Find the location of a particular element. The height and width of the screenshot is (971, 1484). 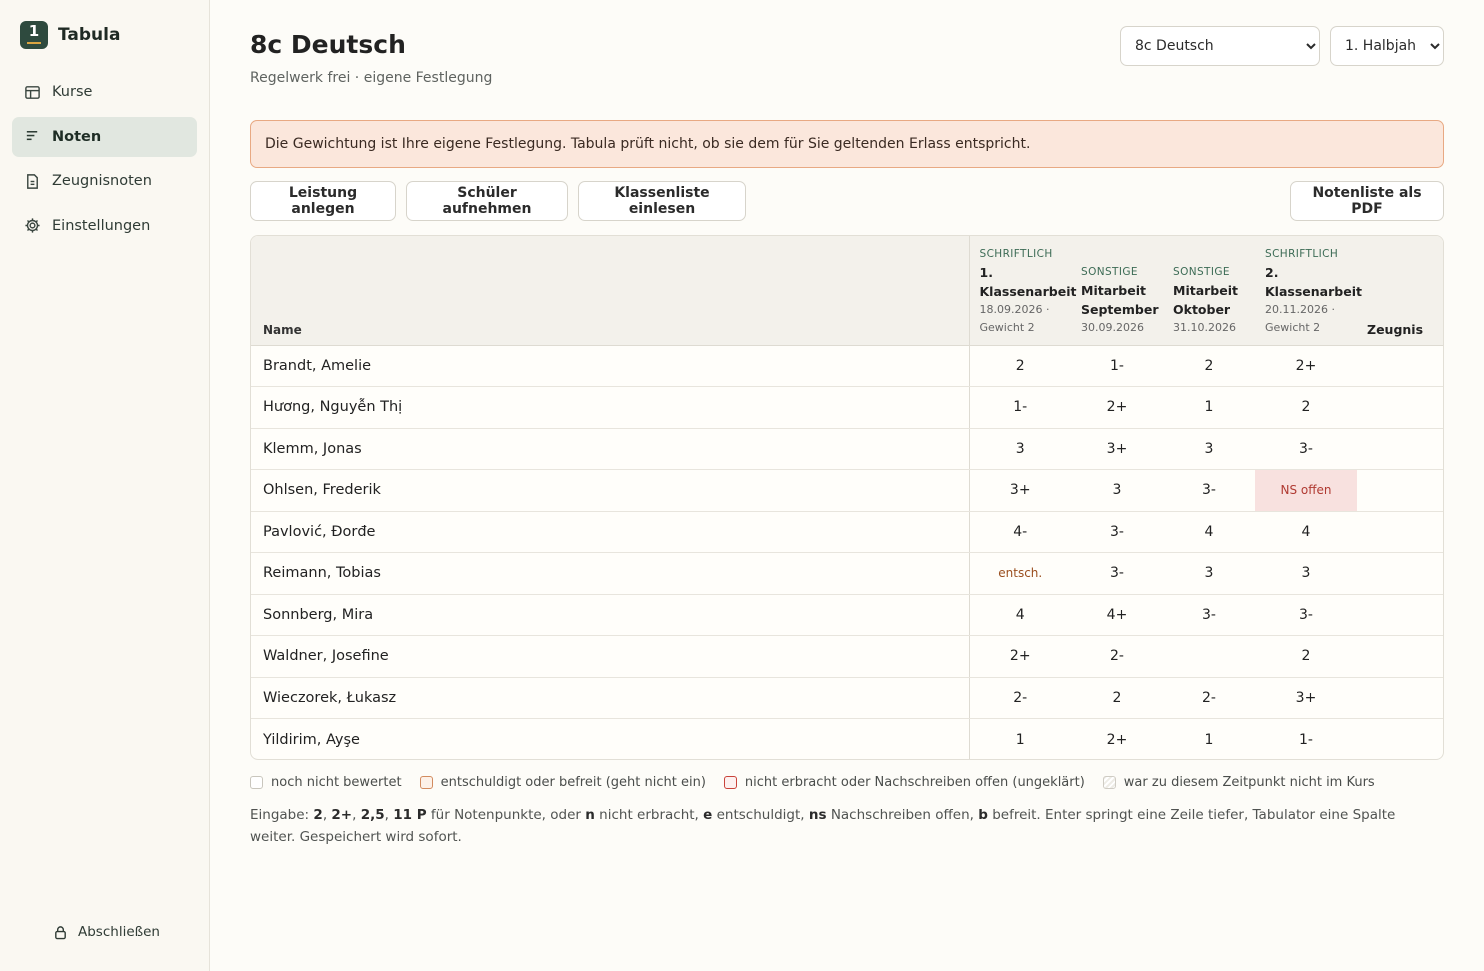

import-class-list-button: Klassenliste einlesen is located at coordinates (662, 201).